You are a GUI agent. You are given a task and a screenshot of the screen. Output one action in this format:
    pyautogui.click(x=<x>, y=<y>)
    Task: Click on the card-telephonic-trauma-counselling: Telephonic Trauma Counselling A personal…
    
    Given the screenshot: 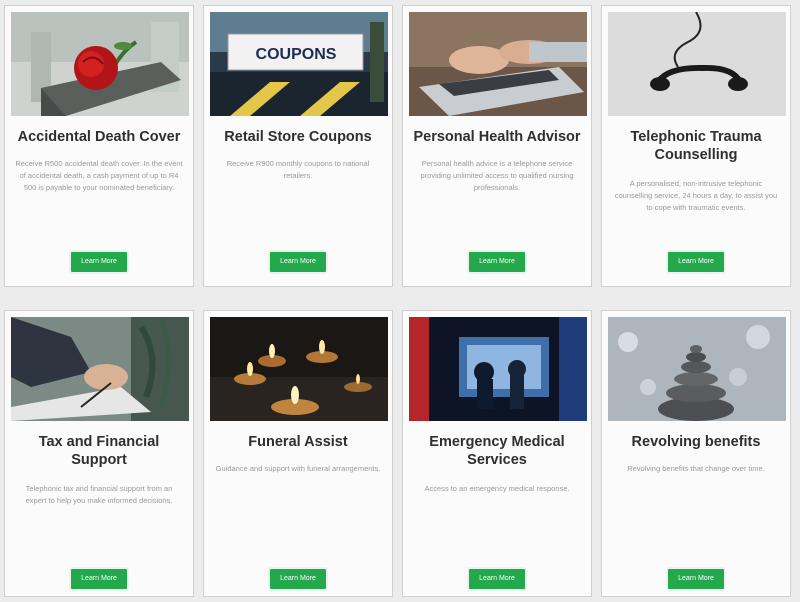 What is the action you would take?
    pyautogui.click(x=696, y=146)
    